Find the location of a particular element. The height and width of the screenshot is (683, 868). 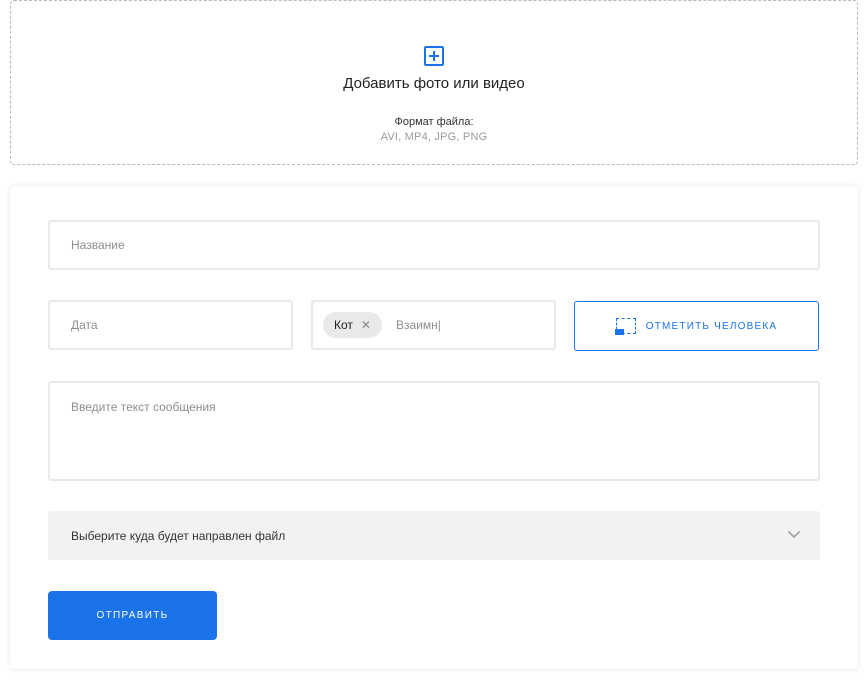

tags-input: Кот ✕ Взаимн| is located at coordinates (433, 325).